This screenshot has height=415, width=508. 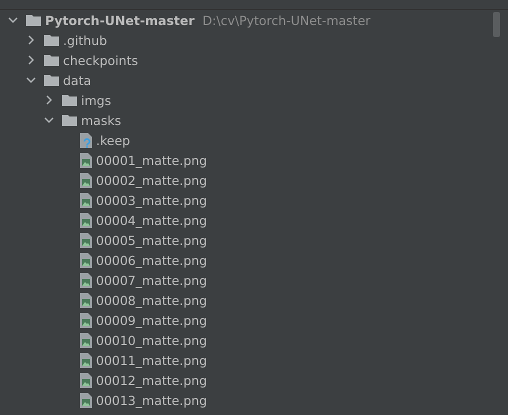 What do you see at coordinates (152, 240) in the screenshot?
I see `file-name: 00005_matte.png` at bounding box center [152, 240].